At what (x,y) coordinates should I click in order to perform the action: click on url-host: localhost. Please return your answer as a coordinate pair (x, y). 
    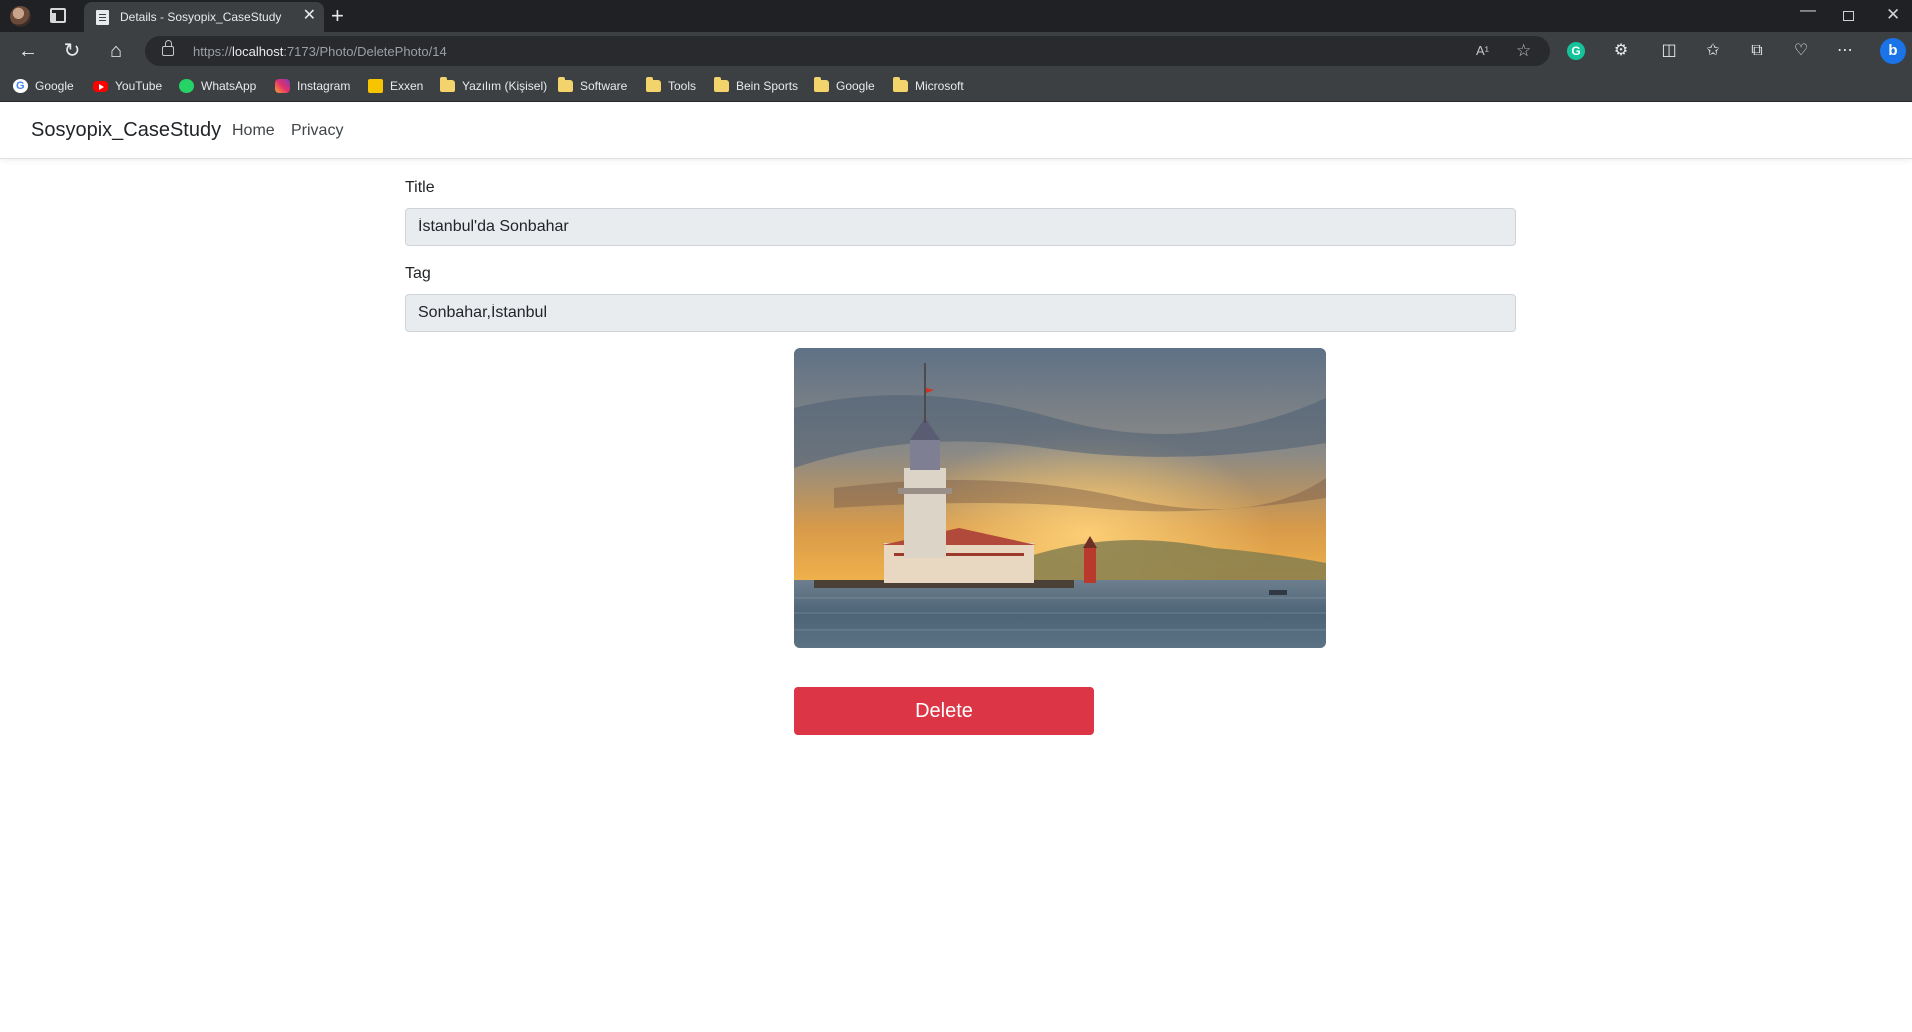
    Looking at the image, I should click on (258, 51).